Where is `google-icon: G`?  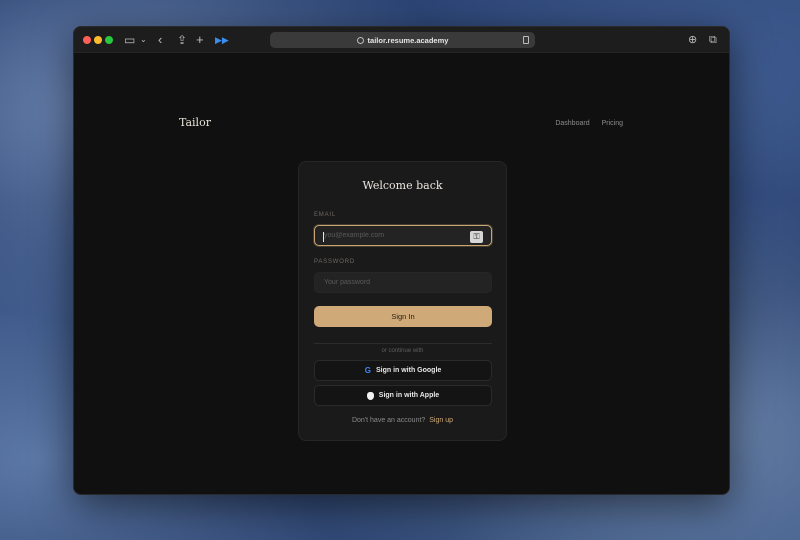 google-icon: G is located at coordinates (367, 370).